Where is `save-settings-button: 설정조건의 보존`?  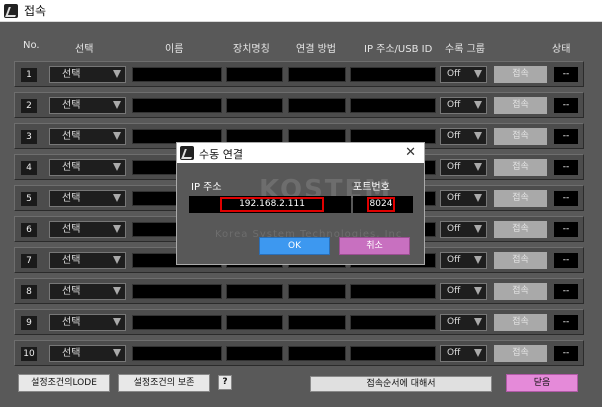 save-settings-button: 설정조건의 보존 is located at coordinates (164, 383).